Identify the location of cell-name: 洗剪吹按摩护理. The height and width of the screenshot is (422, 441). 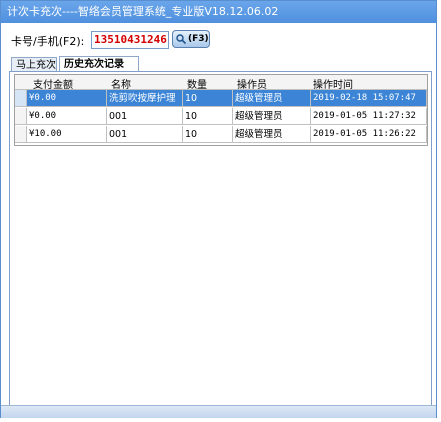
(145, 98).